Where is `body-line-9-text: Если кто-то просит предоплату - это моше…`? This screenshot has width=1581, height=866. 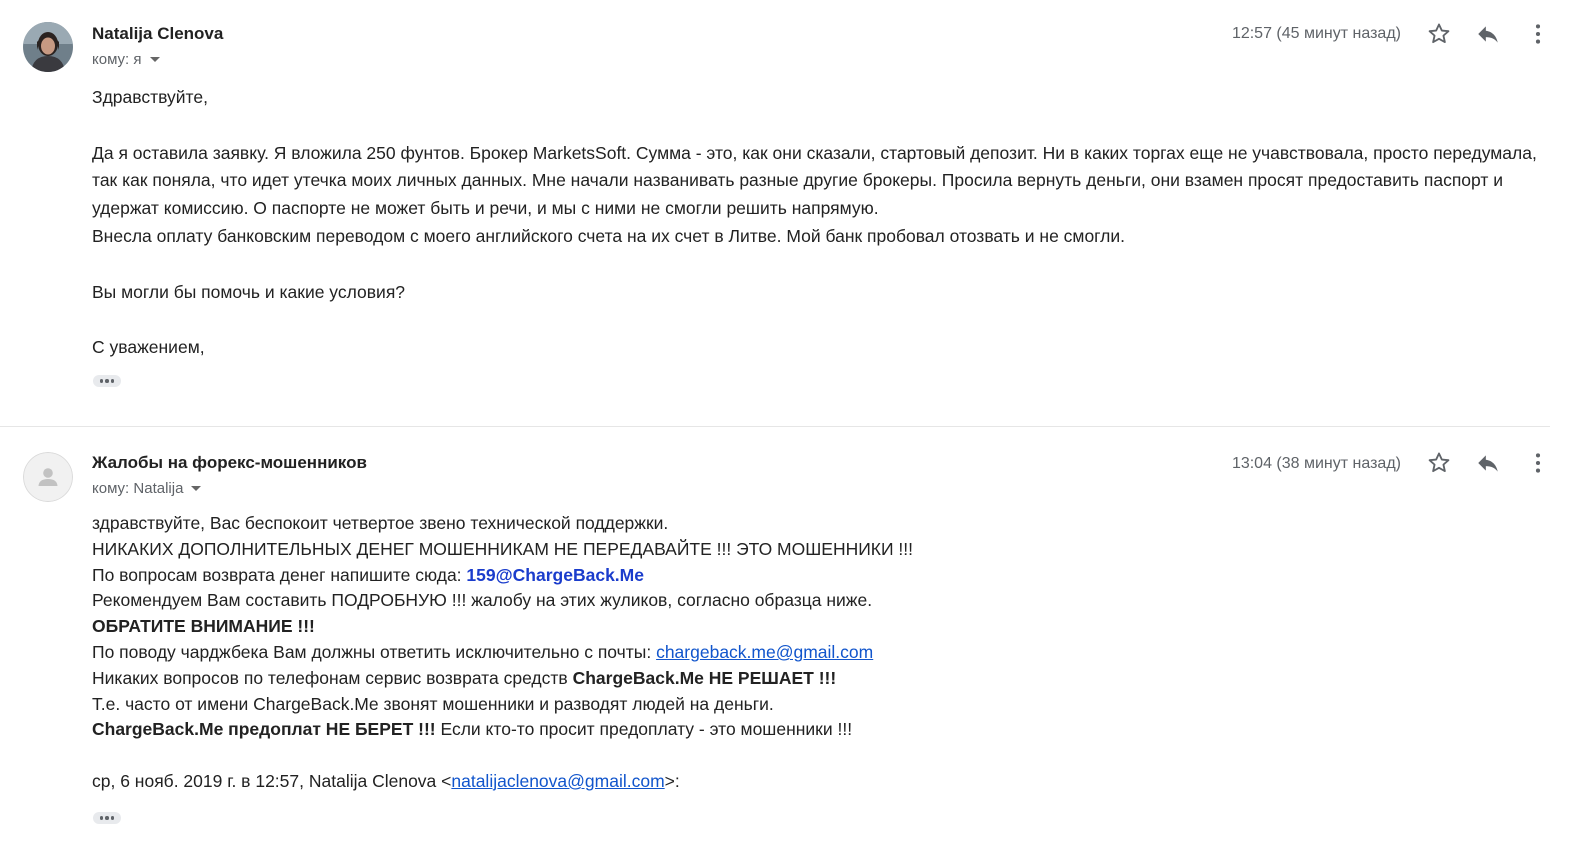 body-line-9-text: Если кто-то просит предоплату - это моше… is located at coordinates (644, 729).